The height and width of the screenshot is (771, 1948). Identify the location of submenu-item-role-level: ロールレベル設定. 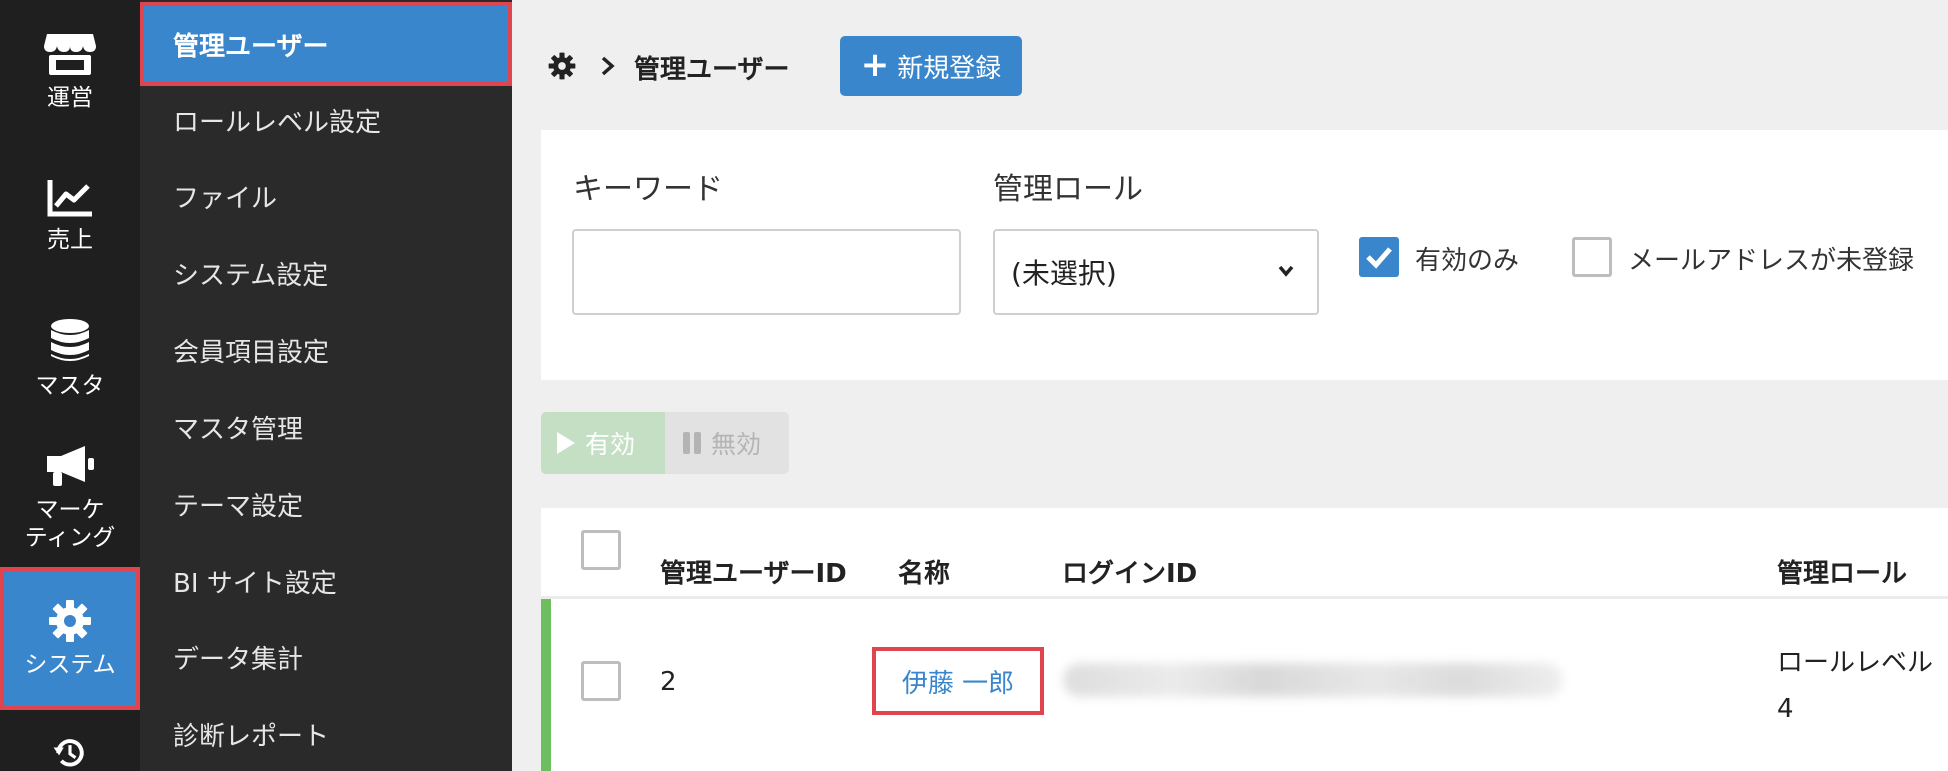
(326, 120).